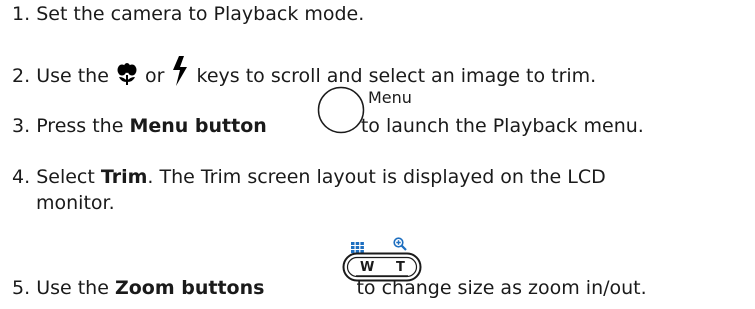 Image resolution: width=755 pixels, height=309 pixels. I want to click on step-number: 5., so click(21, 288).